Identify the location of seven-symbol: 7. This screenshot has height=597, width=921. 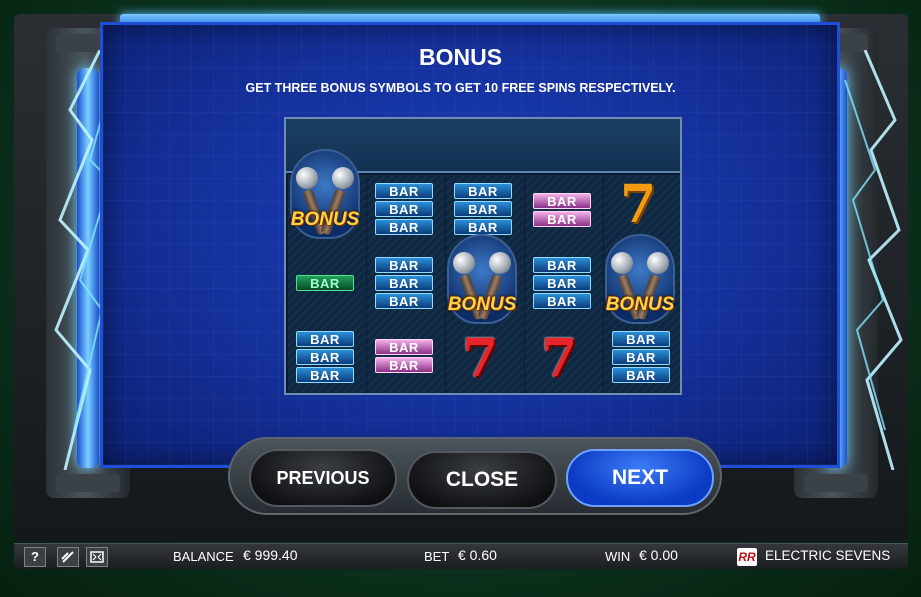
(559, 358).